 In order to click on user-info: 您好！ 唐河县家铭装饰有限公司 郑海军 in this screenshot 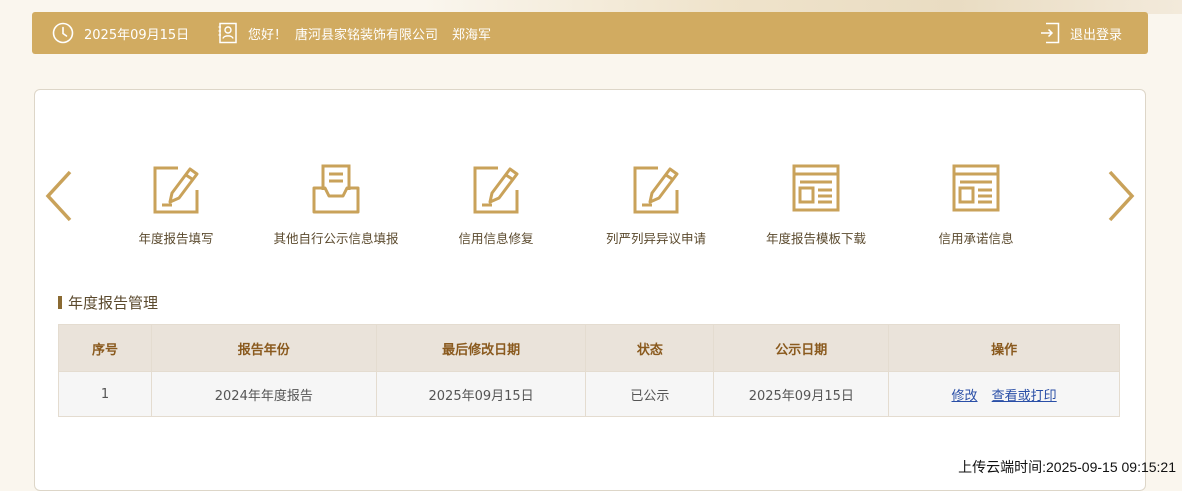, I will do `click(354, 33)`.